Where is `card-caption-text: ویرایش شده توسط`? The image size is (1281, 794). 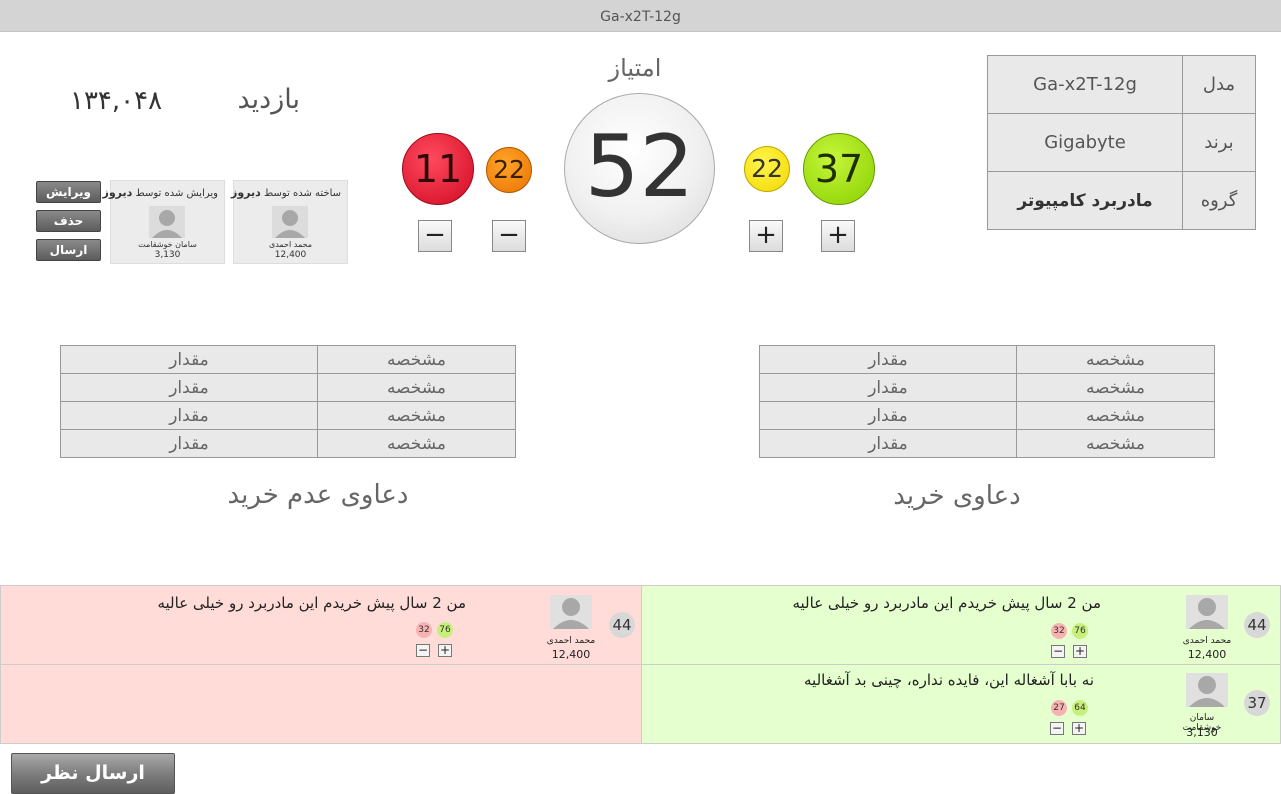 card-caption-text: ویرایش شده توسط is located at coordinates (177, 193).